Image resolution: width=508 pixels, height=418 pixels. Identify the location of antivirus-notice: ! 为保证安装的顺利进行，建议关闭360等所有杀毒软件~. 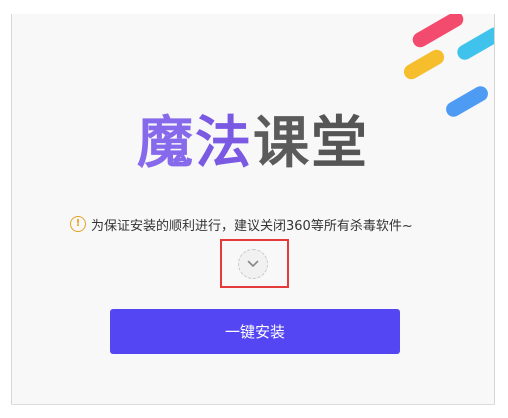
(241, 224).